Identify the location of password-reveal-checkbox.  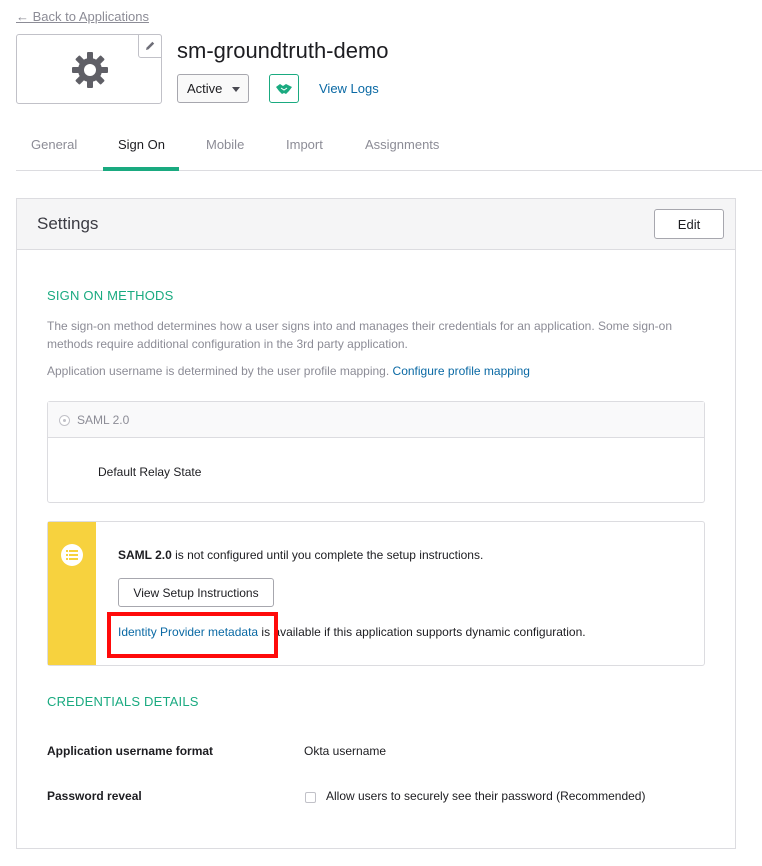
(310, 797).